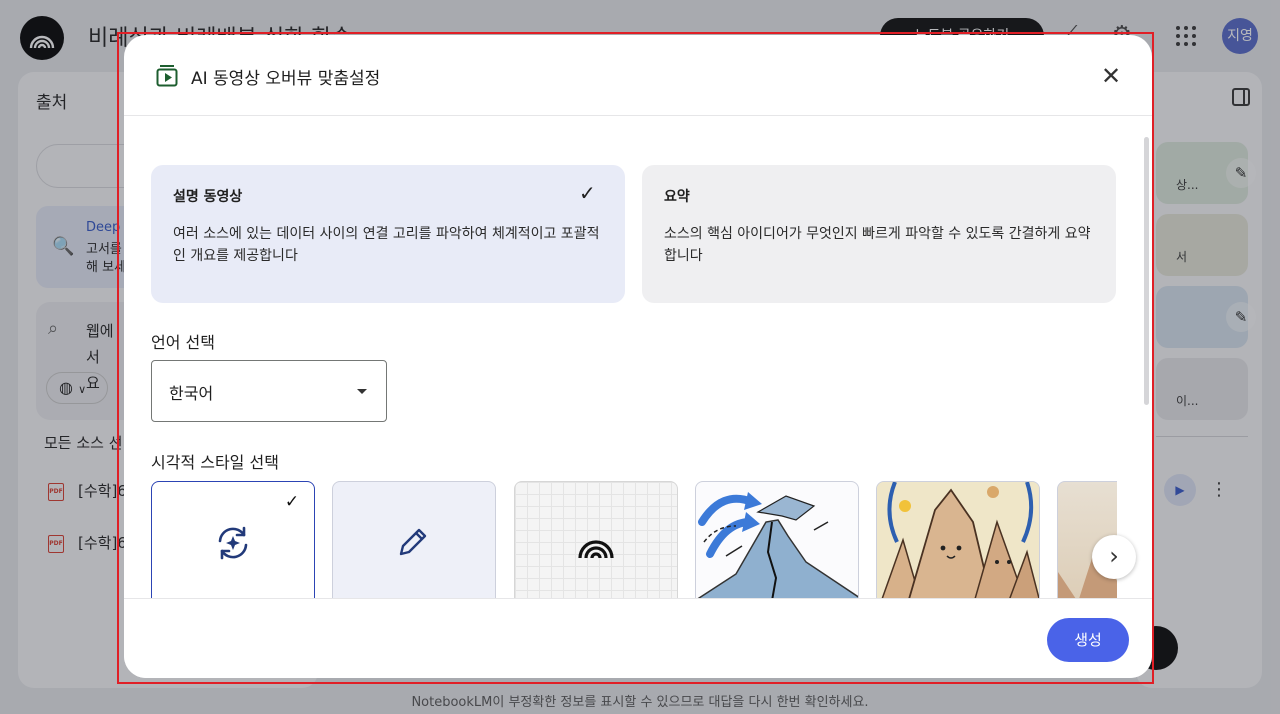 The height and width of the screenshot is (714, 1280). Describe the element at coordinates (1088, 640) in the screenshot. I see `generate-button: 생성` at that location.